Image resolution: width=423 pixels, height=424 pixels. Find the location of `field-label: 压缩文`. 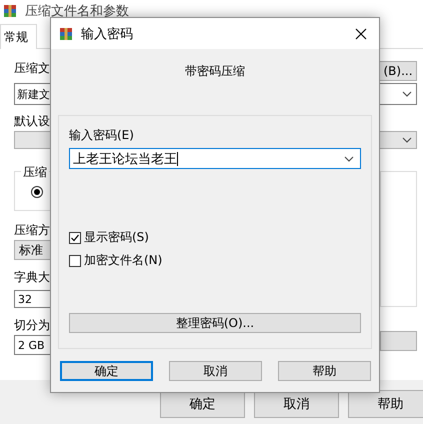

field-label: 压缩文 is located at coordinates (32, 68).